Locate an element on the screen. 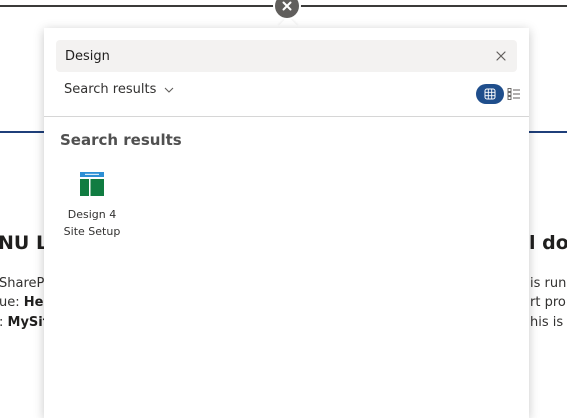 This screenshot has height=418, width=567. background-text-line: rt prop is located at coordinates (548, 302).